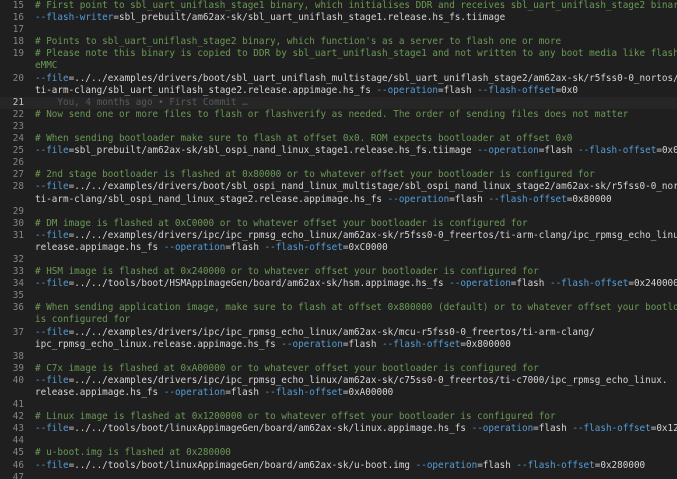 Image resolution: width=677 pixels, height=479 pixels. Describe the element at coordinates (133, 453) in the screenshot. I see `code-comment: # u-boot.img is flashed at 0x280000` at that location.